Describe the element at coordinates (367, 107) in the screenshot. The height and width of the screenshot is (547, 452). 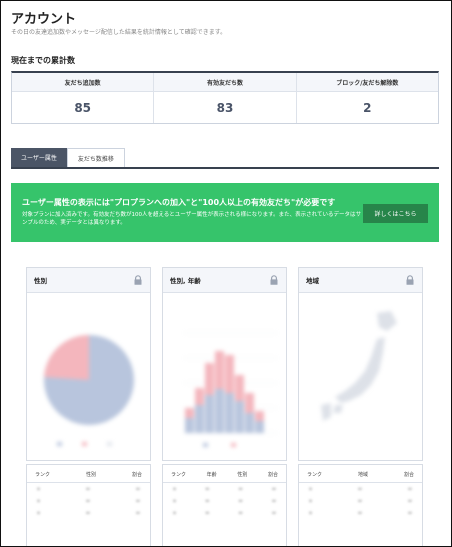
I see `stat-value: 2` at that location.